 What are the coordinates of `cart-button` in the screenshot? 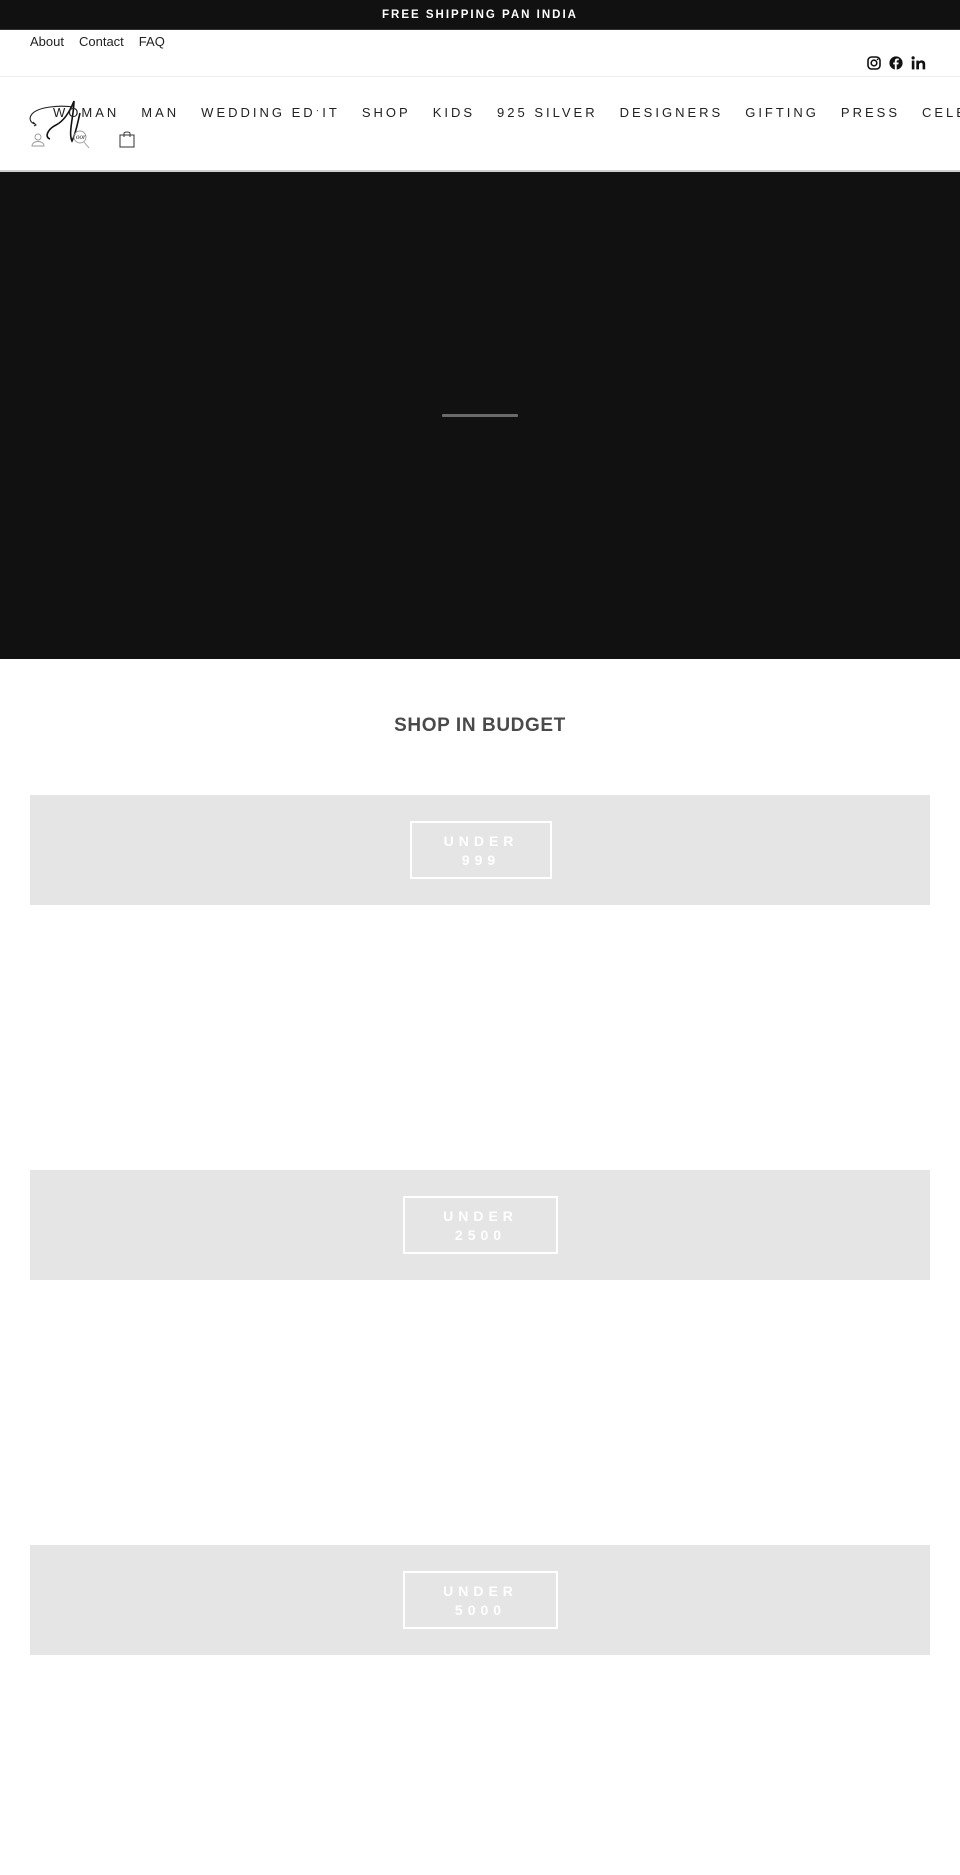 It's located at (127, 141).